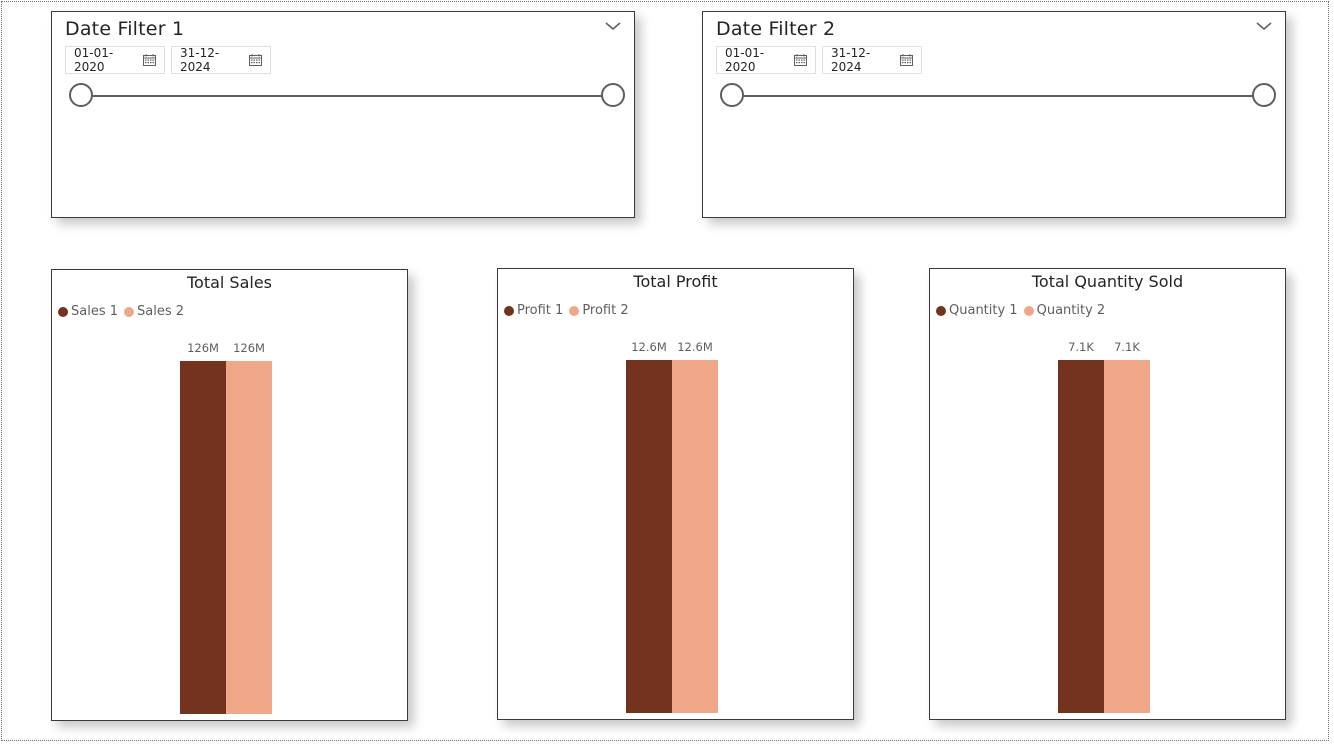 The height and width of the screenshot is (744, 1334). I want to click on slicer-title: Date Filter 1, so click(125, 29).